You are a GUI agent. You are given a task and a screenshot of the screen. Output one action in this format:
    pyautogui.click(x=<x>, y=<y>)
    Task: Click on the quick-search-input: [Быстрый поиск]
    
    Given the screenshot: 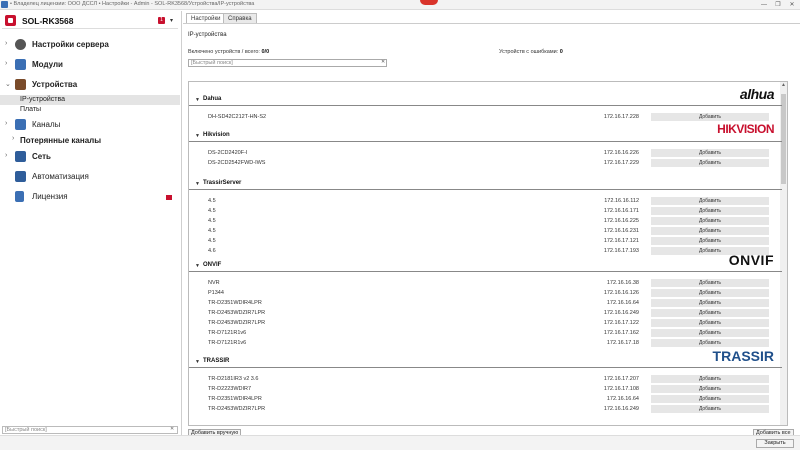 What is the action you would take?
    pyautogui.click(x=287, y=63)
    